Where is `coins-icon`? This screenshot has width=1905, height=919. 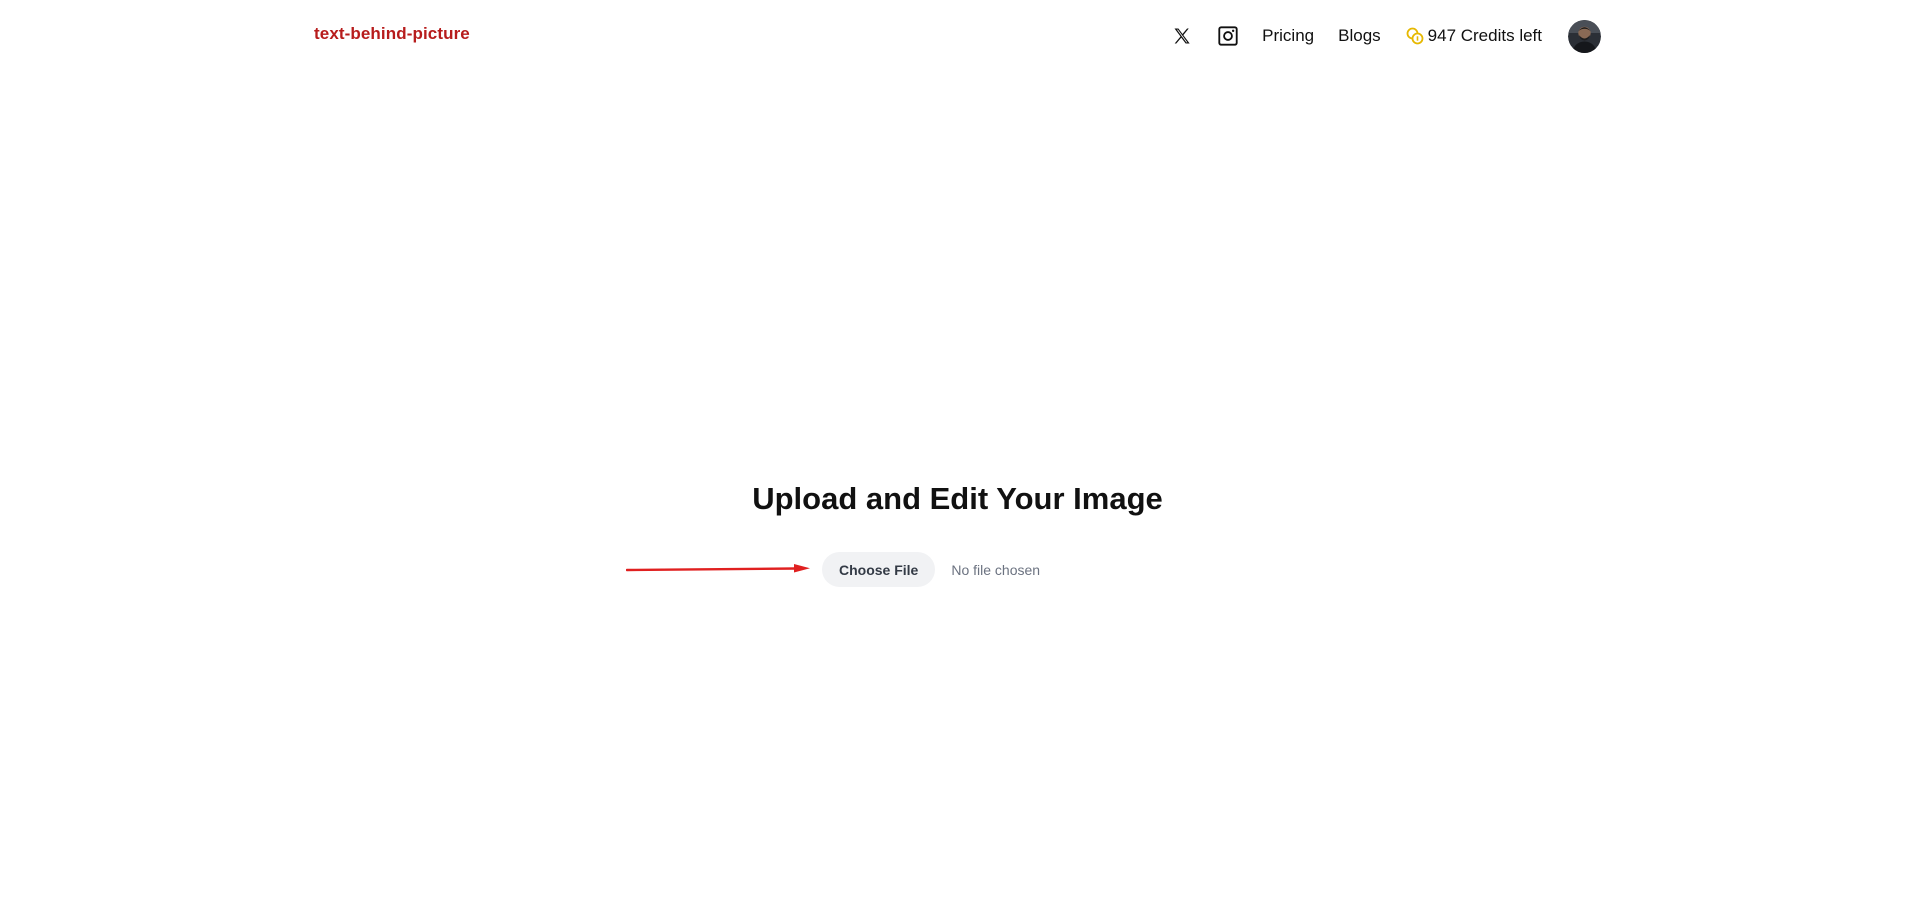 coins-icon is located at coordinates (1415, 36).